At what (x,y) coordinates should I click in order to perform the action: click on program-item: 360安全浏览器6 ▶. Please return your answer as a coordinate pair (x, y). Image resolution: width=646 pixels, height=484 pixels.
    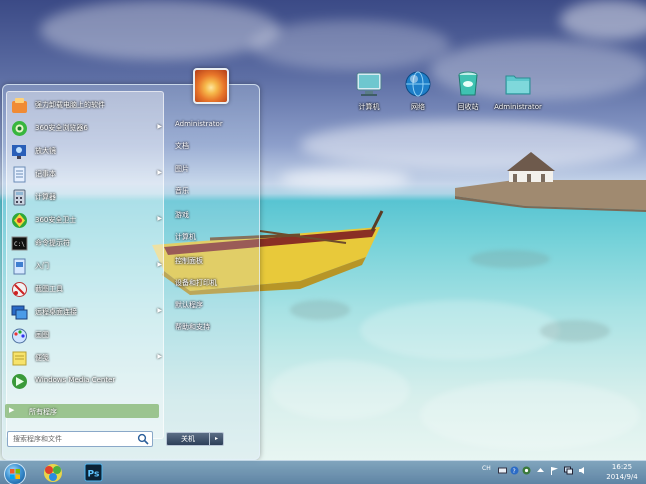
    Looking at the image, I should click on (85, 128).